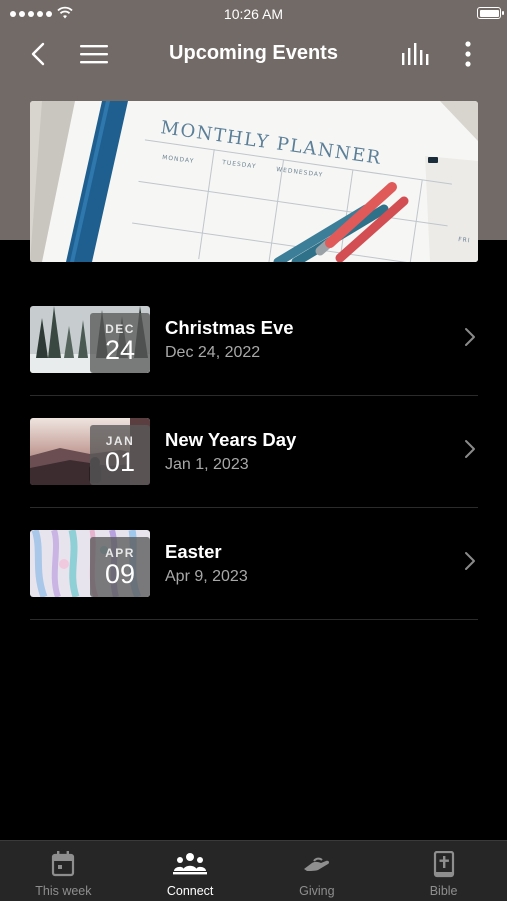 Image resolution: width=507 pixels, height=901 pixels. I want to click on more-options-button, so click(468, 54).